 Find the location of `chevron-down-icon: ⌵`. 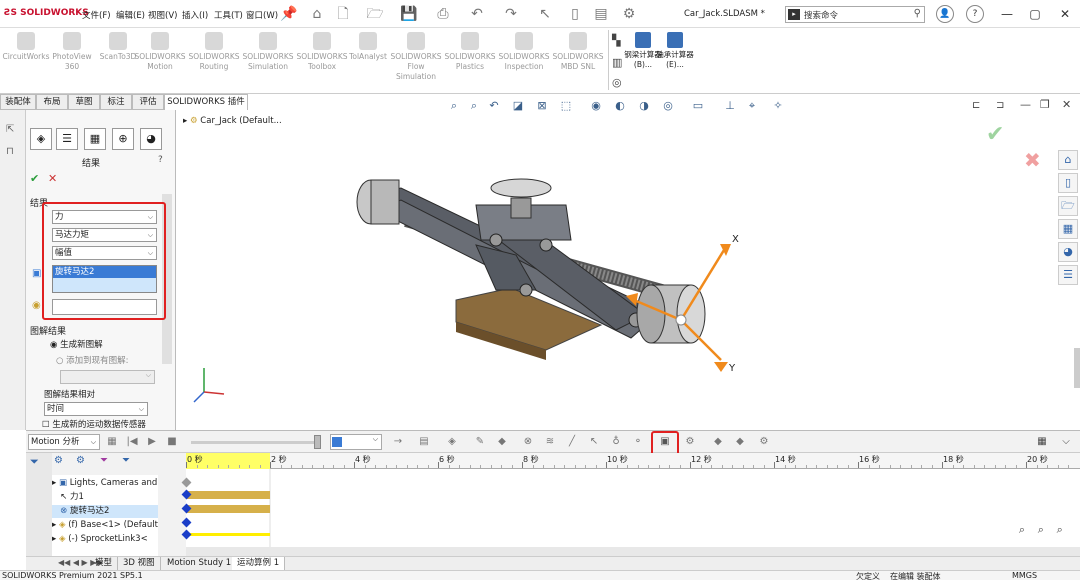

chevron-down-icon: ⌵ is located at coordinates (1066, 442).